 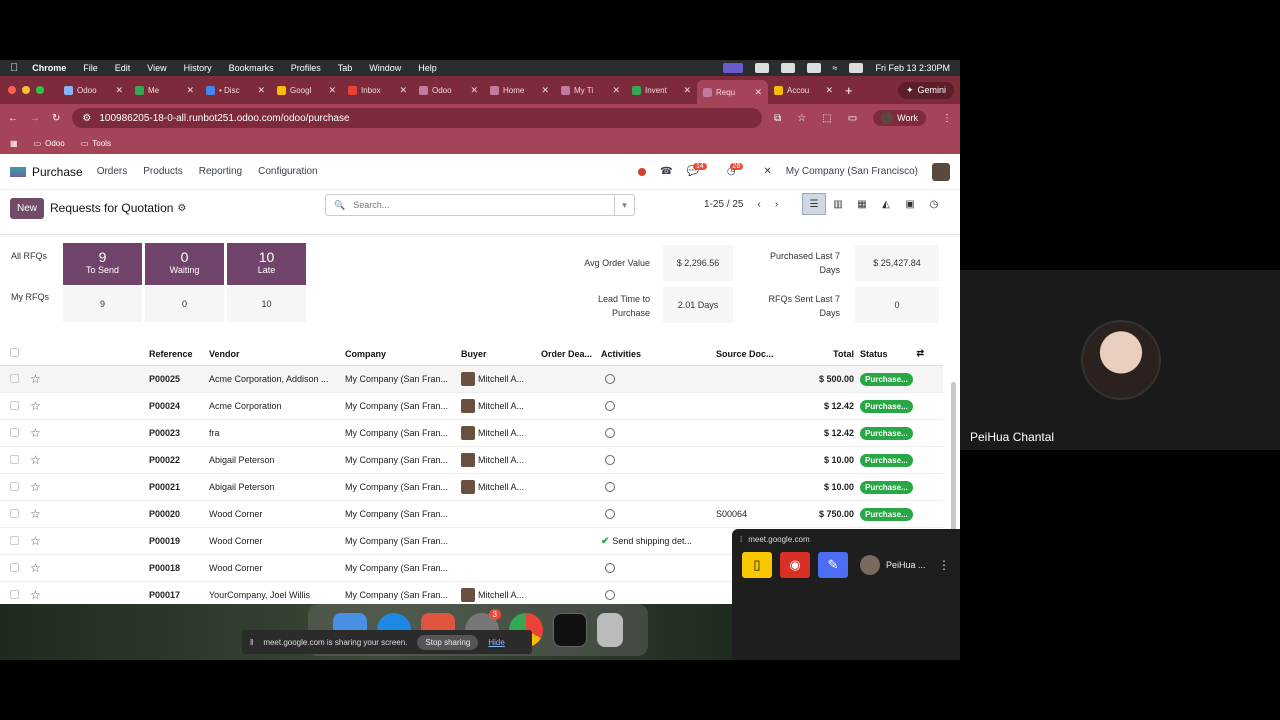 I want to click on keyboard-input-icon, so click(x=787, y=68).